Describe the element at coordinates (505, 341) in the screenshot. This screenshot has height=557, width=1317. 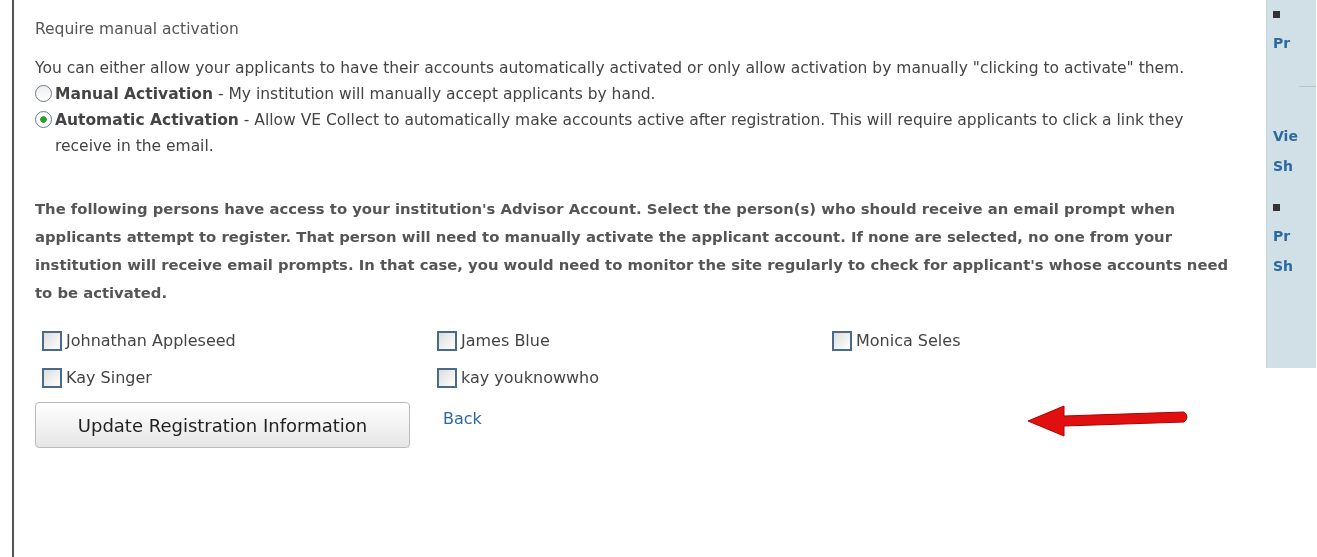
I see `person-name: James Blue` at that location.